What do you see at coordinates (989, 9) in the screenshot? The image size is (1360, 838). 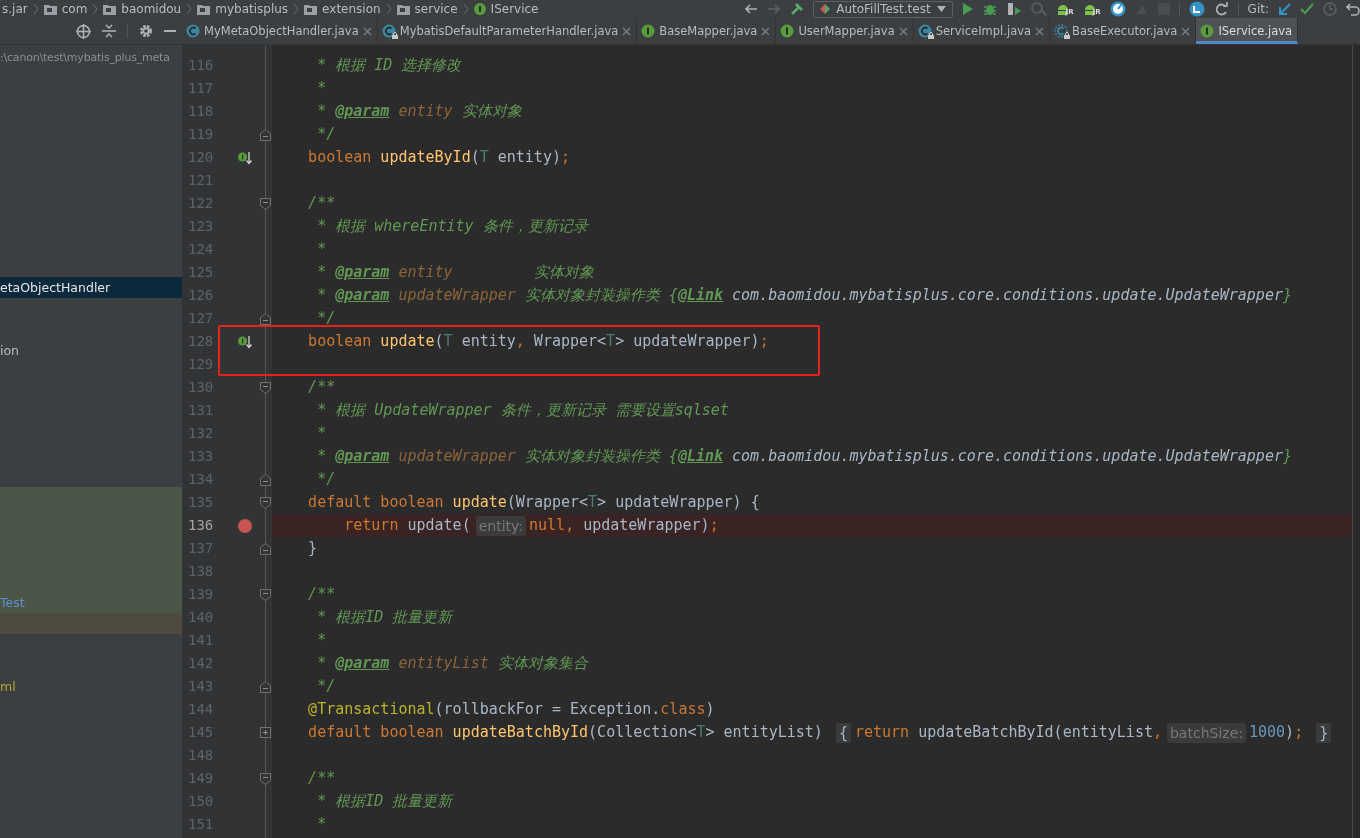 I see `debug-icon` at bounding box center [989, 9].